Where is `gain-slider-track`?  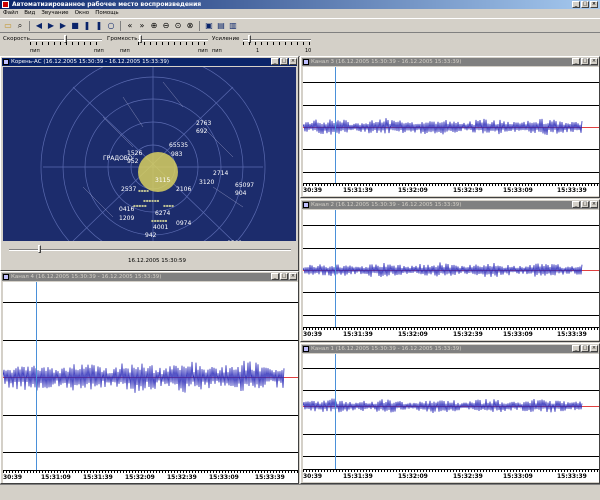
gain-slider-track is located at coordinates (277, 40).